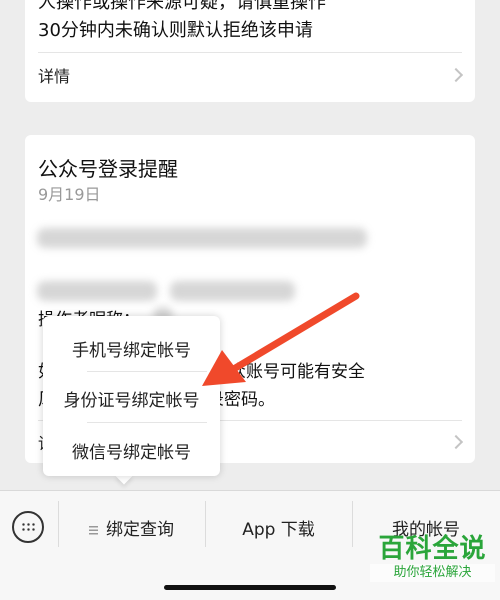 This screenshot has height=600, width=500. I want to click on bind-query-popup-menu: 手机号绑定帐号 身份证号绑定帐号 微信号绑定帐号, so click(131, 396).